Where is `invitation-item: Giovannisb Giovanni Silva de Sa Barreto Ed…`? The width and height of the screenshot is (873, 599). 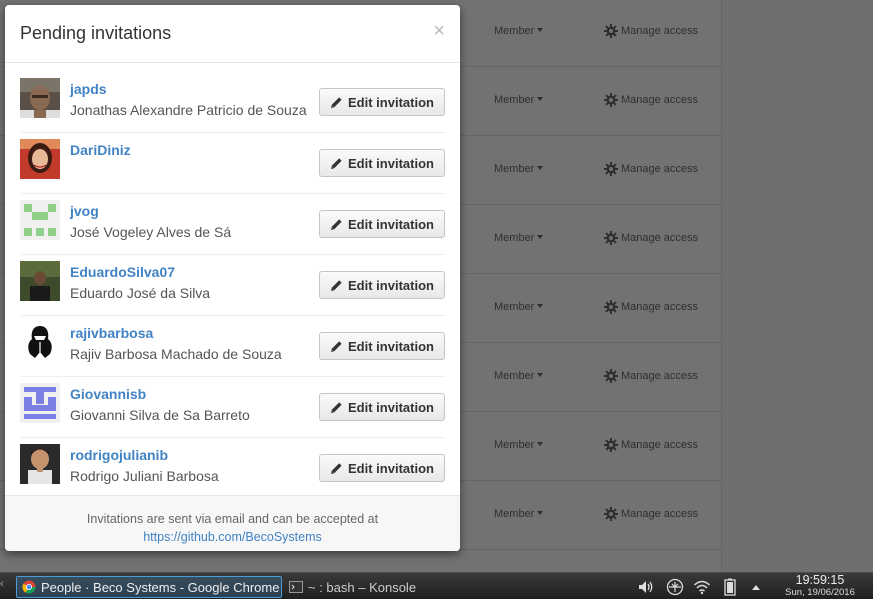
invitation-item: Giovannisb Giovanni Silva de Sa Barreto Ed… is located at coordinates (232, 407).